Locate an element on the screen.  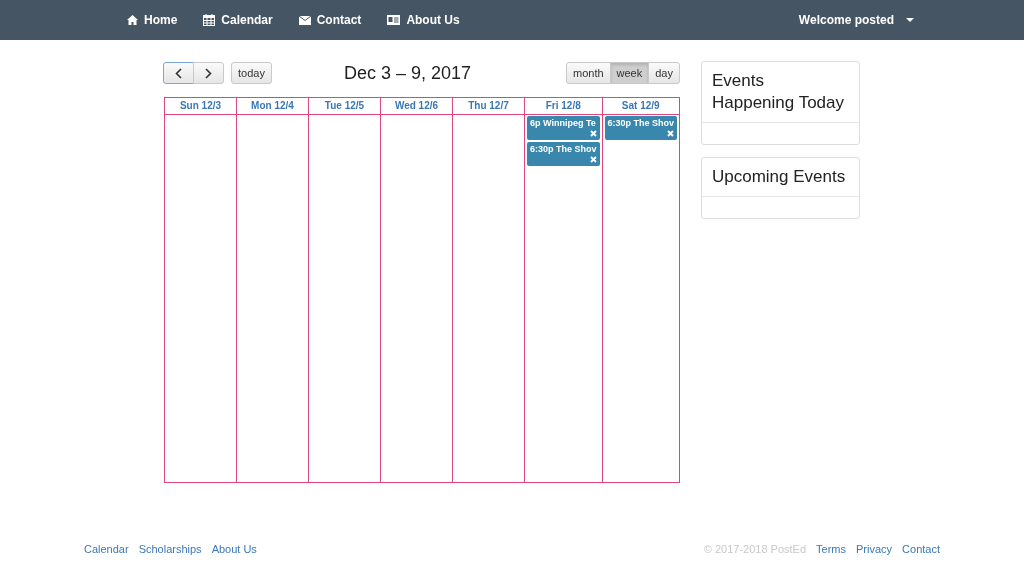
envelope-icon is located at coordinates (304, 20).